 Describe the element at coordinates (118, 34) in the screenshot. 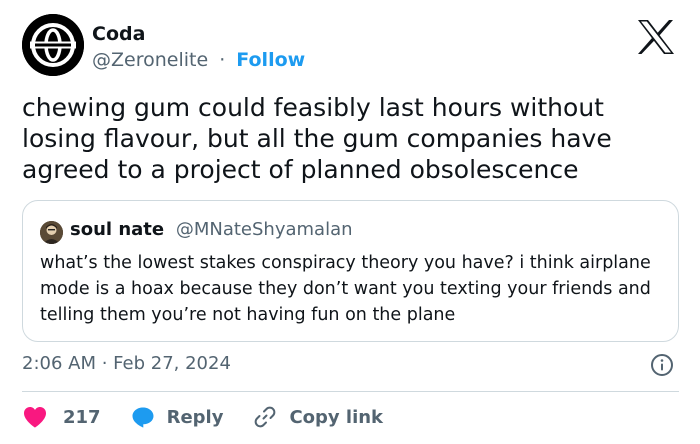

I see `author-name: Coda` at that location.